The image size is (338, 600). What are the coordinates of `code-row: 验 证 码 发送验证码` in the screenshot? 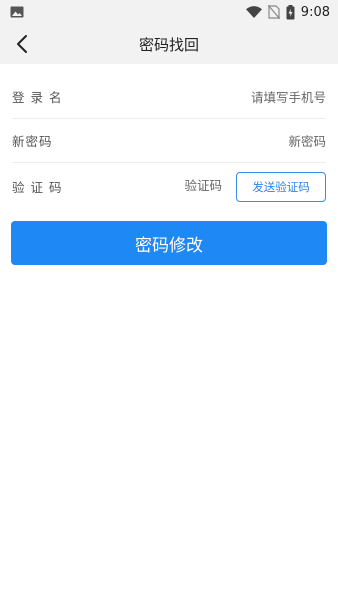 It's located at (169, 186).